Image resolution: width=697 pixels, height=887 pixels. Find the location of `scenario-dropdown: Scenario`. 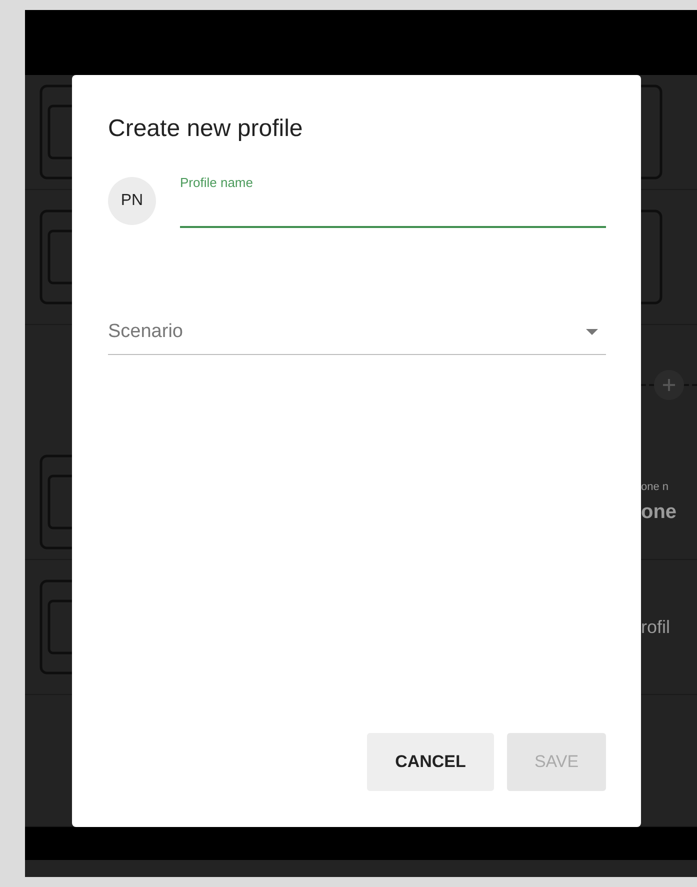

scenario-dropdown: Scenario is located at coordinates (357, 332).